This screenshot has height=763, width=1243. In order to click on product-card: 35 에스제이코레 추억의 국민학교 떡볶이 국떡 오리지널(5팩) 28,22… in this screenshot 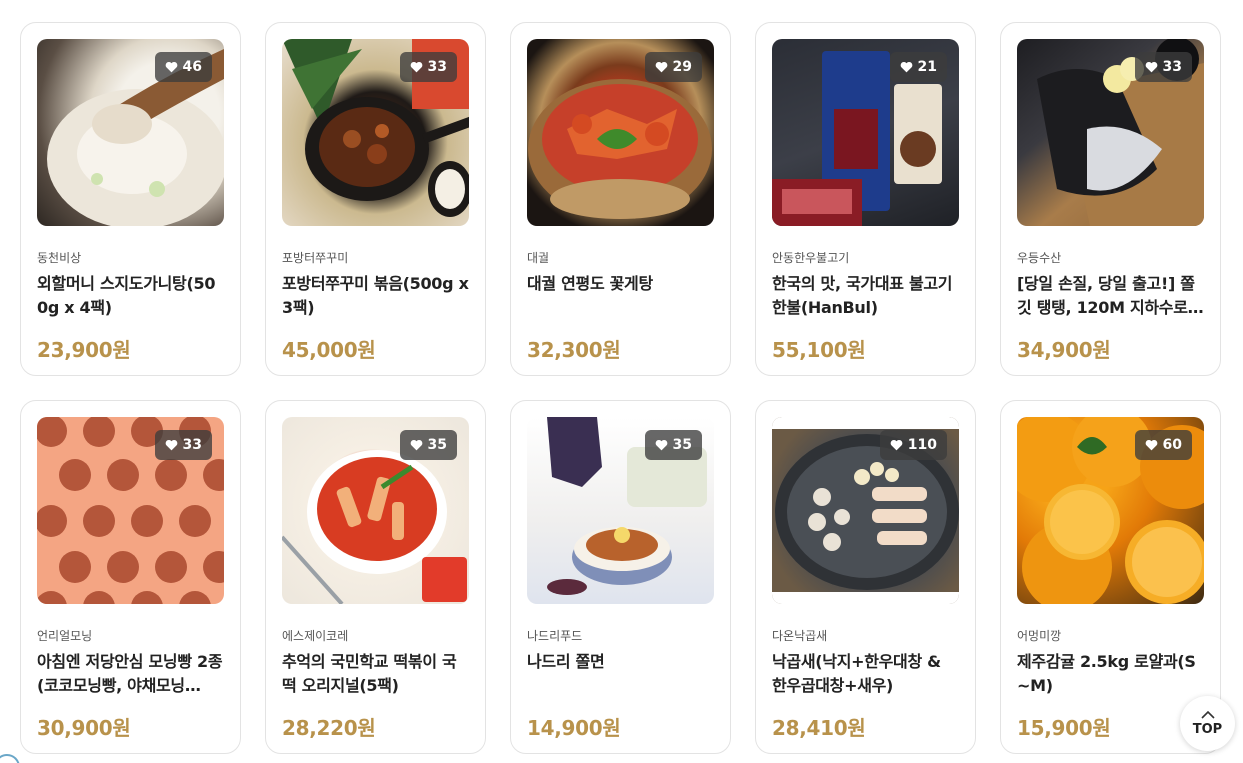, I will do `click(375, 577)`.